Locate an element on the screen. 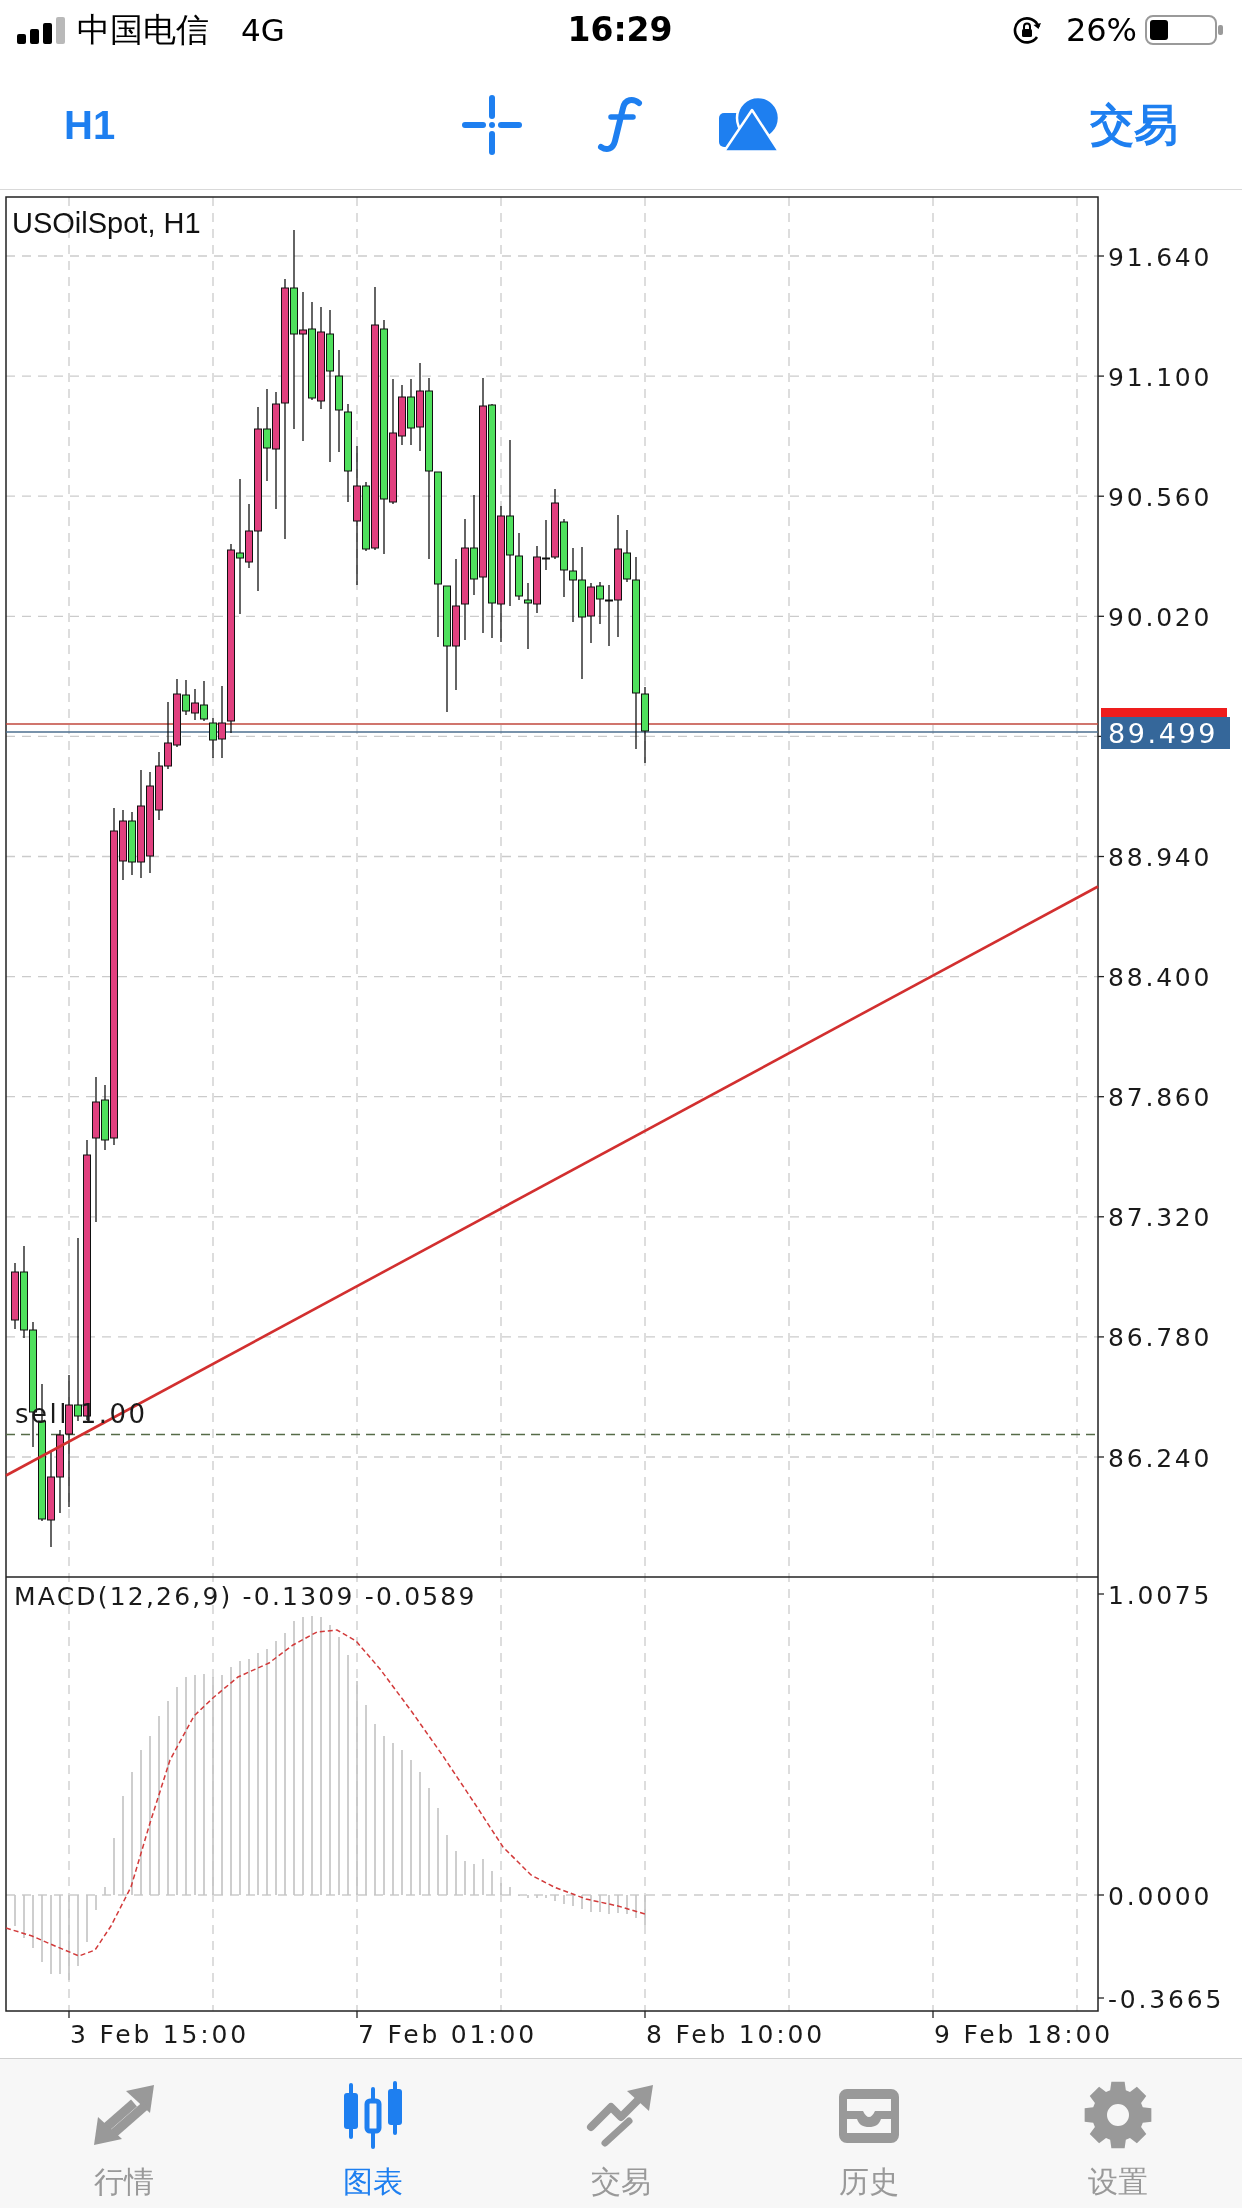 This screenshot has width=1242, height=2208. price-axis-label: 87.320 is located at coordinates (1160, 1218).